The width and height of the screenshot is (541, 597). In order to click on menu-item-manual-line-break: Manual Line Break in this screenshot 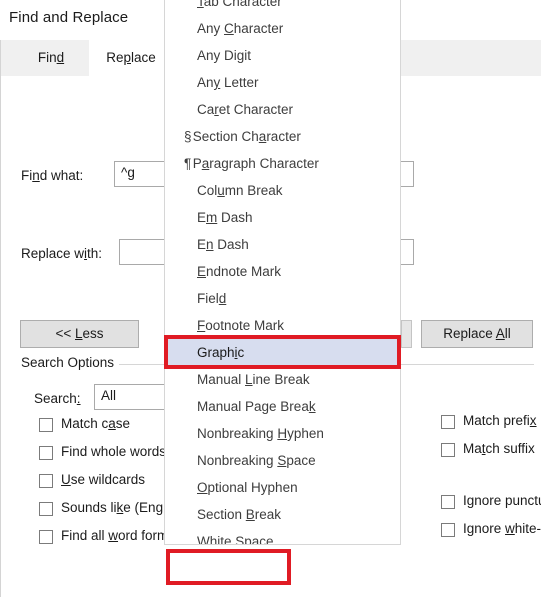, I will do `click(283, 379)`.